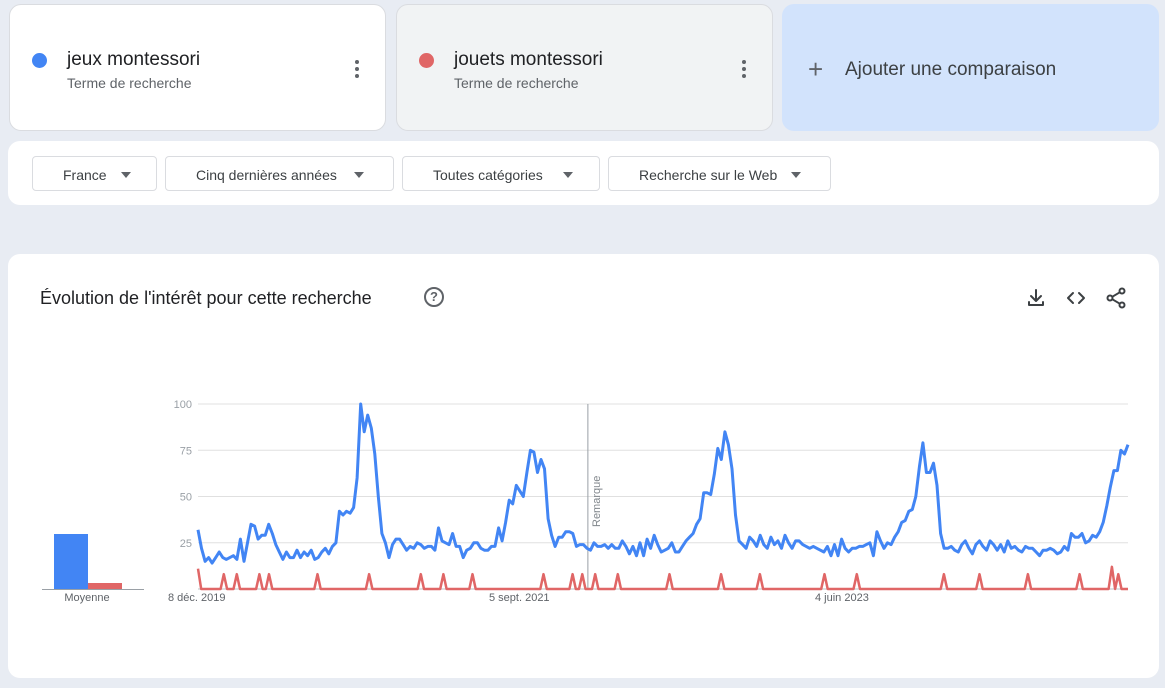  Describe the element at coordinates (708, 175) in the screenshot. I see `search-type-filter-label: Recherche sur le Web` at that location.